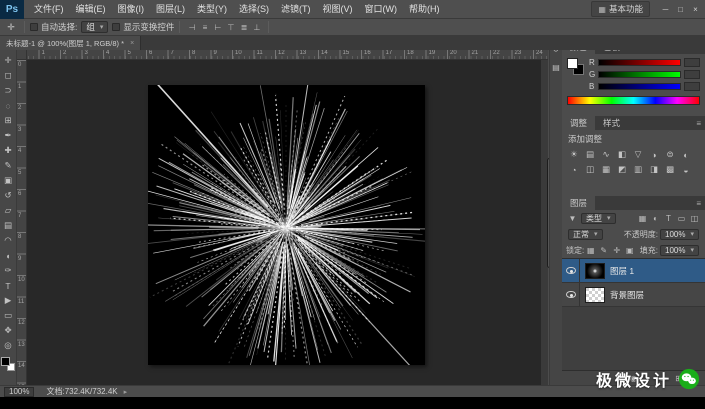 Image resolution: width=705 pixels, height=409 pixels. What do you see at coordinates (34, 27) in the screenshot?
I see `auto-select-checkbox` at bounding box center [34, 27].